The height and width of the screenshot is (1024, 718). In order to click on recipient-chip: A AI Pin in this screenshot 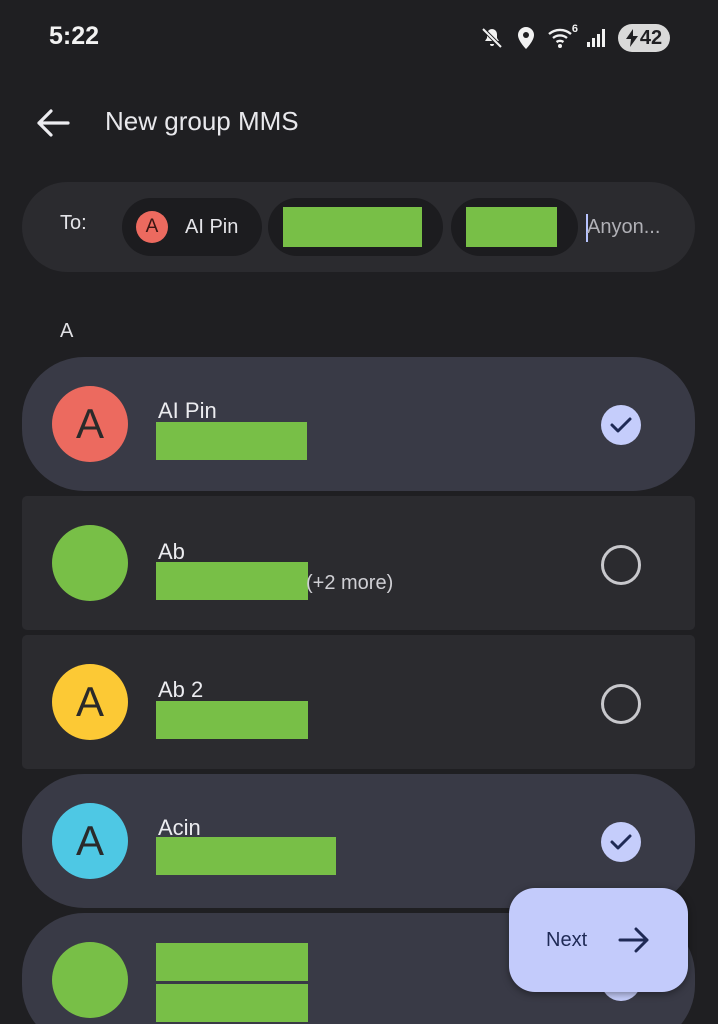, I will do `click(192, 227)`.